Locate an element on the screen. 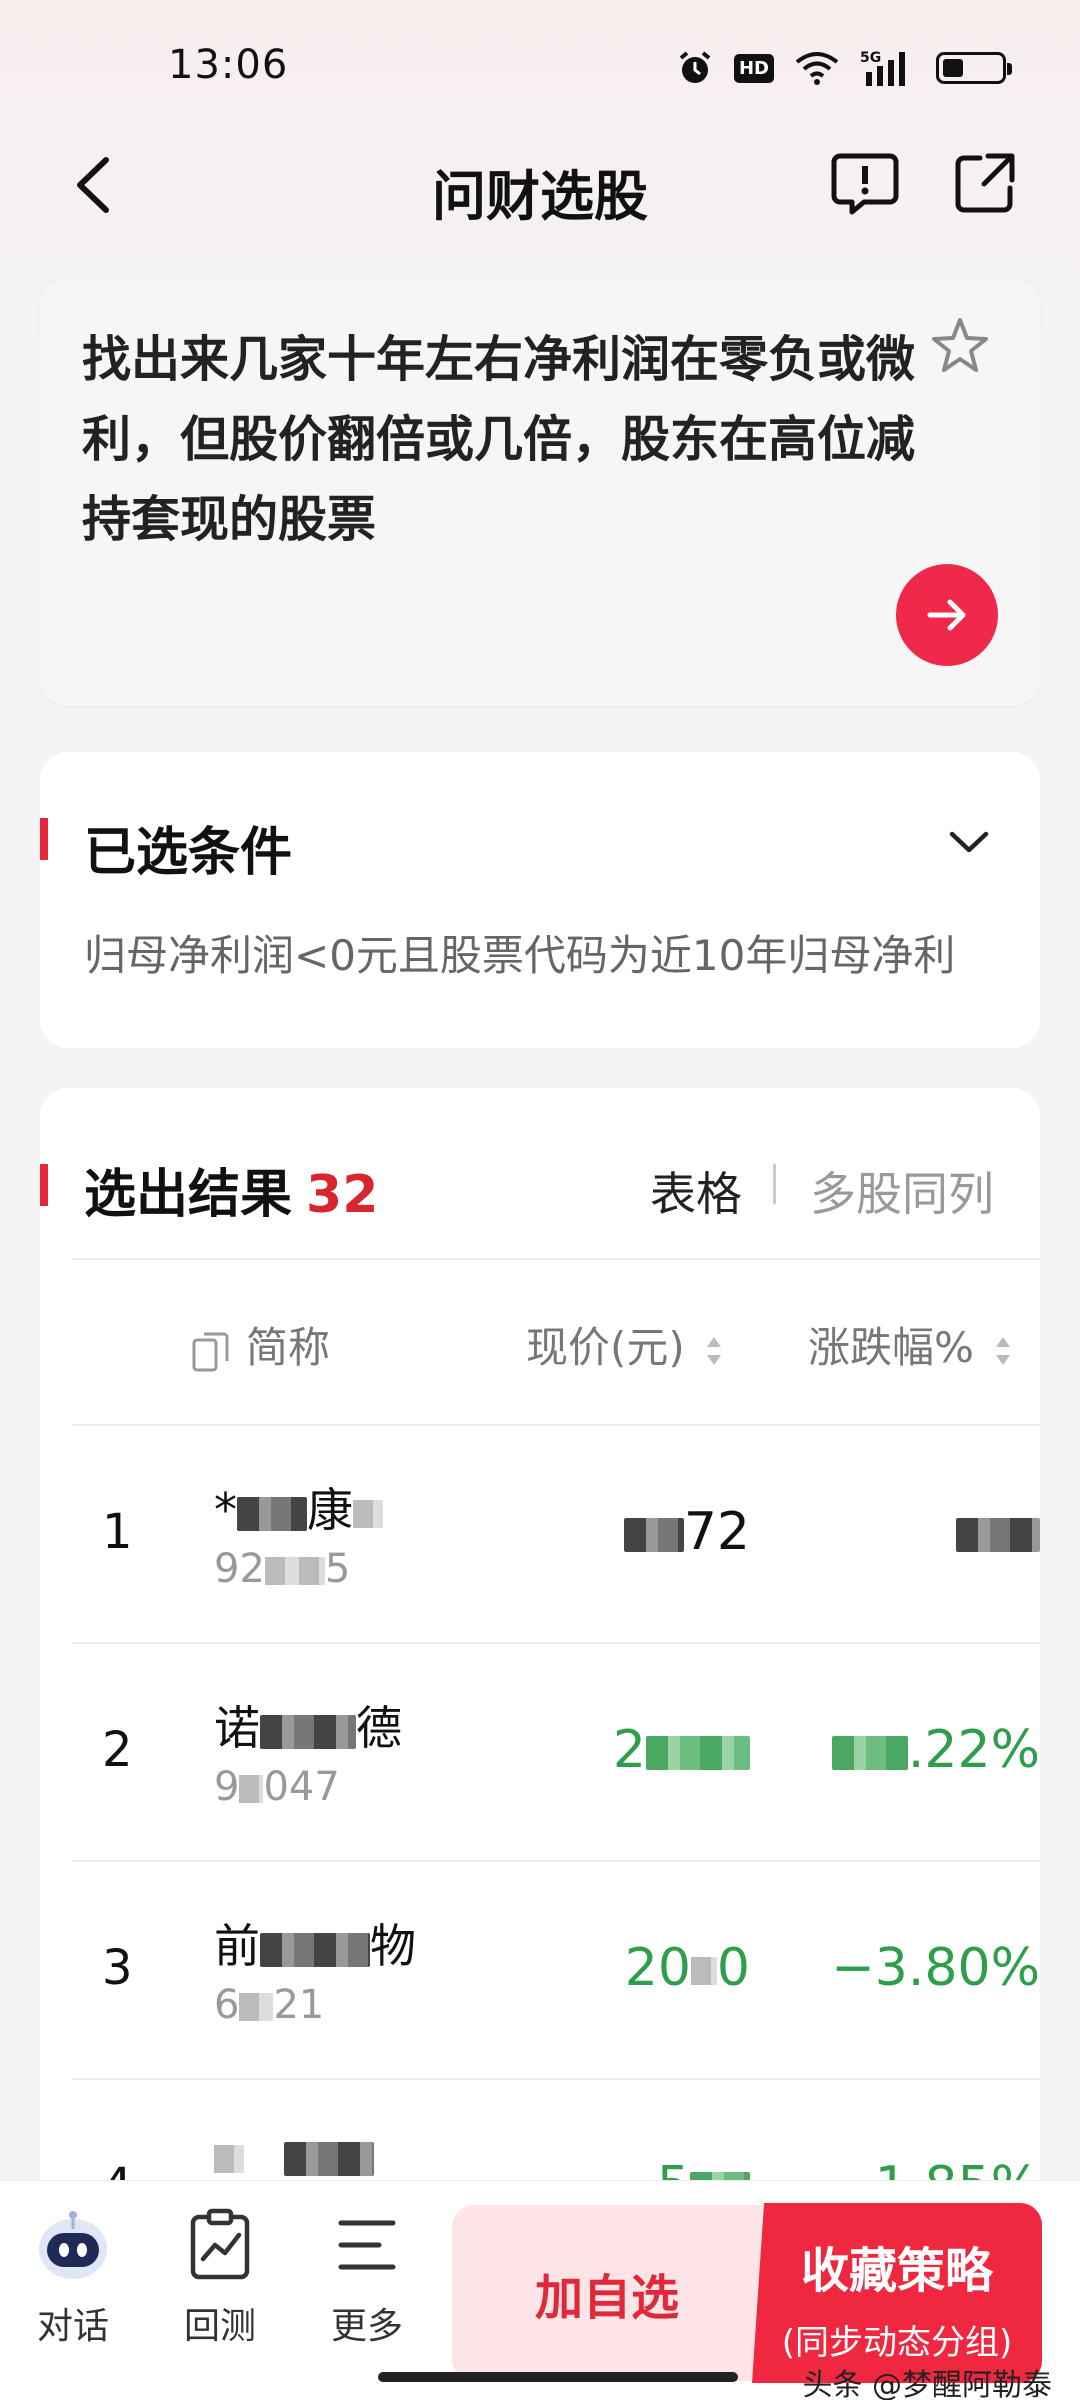  wifi-icon is located at coordinates (817, 68).